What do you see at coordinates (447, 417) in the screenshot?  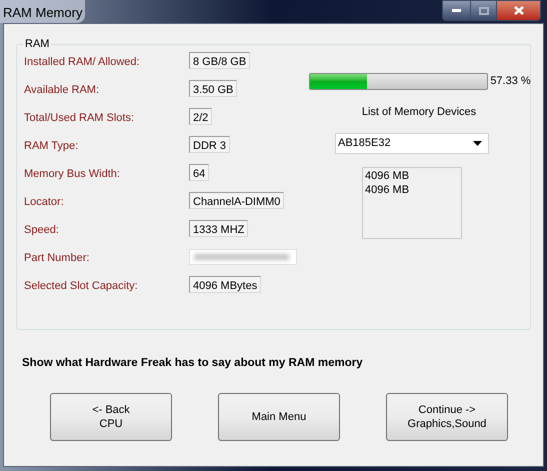 I see `nav-button: Continue -> Graphics,Sound` at bounding box center [447, 417].